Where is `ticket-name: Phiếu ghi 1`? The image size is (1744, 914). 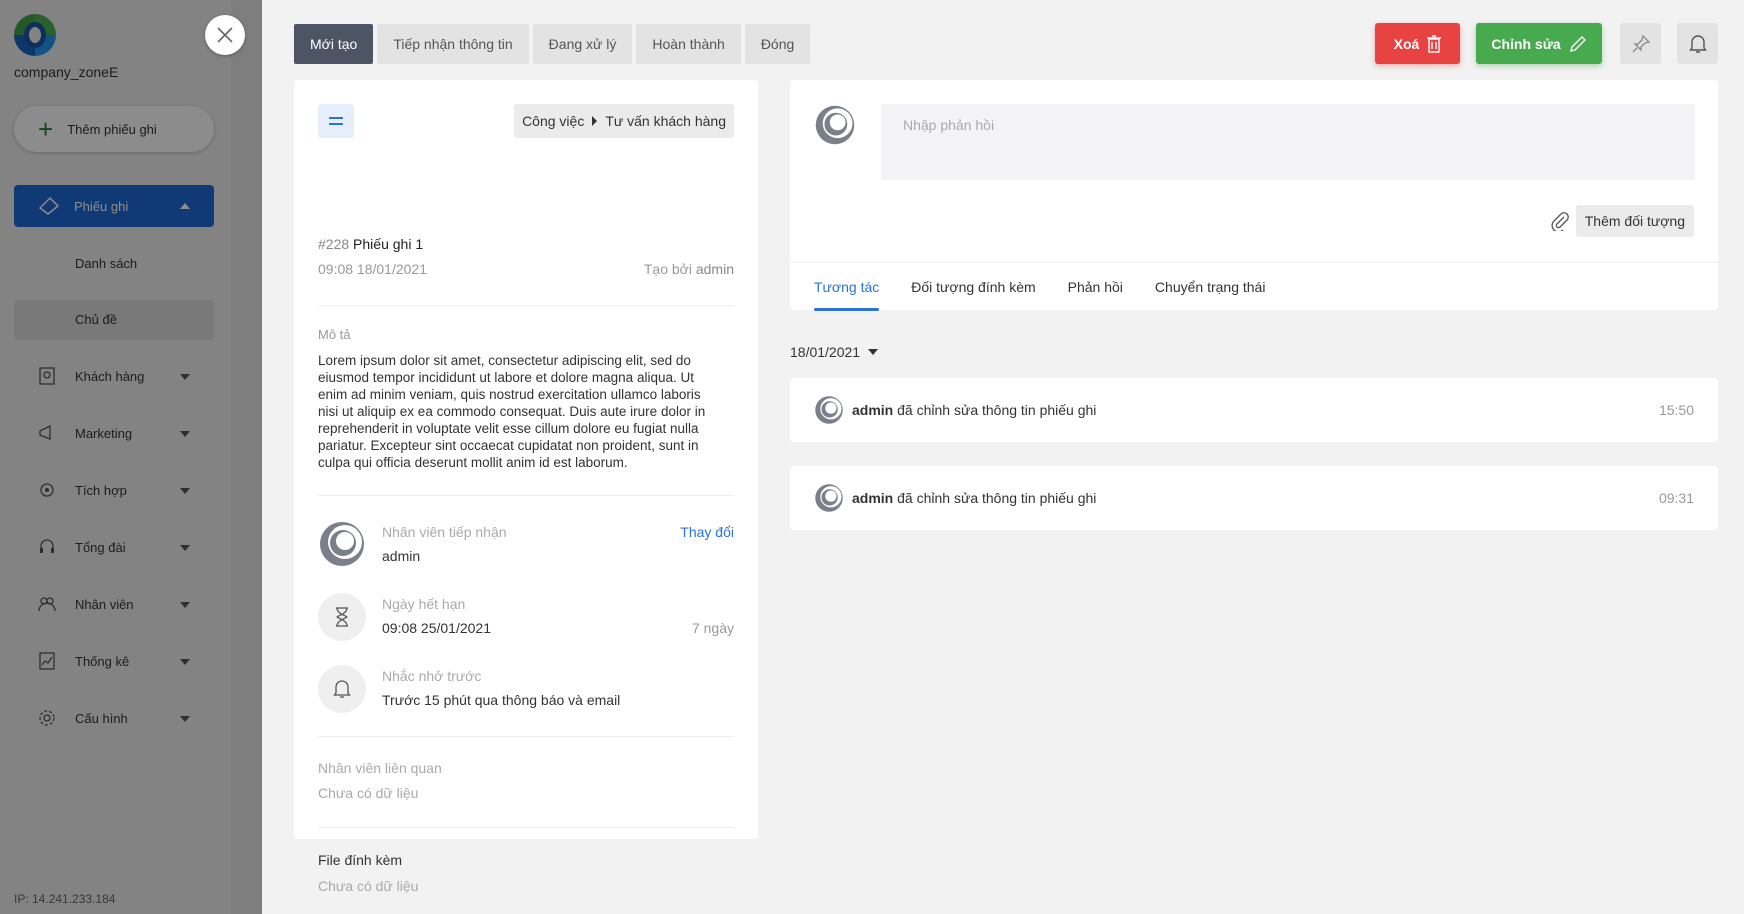
ticket-name: Phiếu ghi 1 is located at coordinates (388, 244).